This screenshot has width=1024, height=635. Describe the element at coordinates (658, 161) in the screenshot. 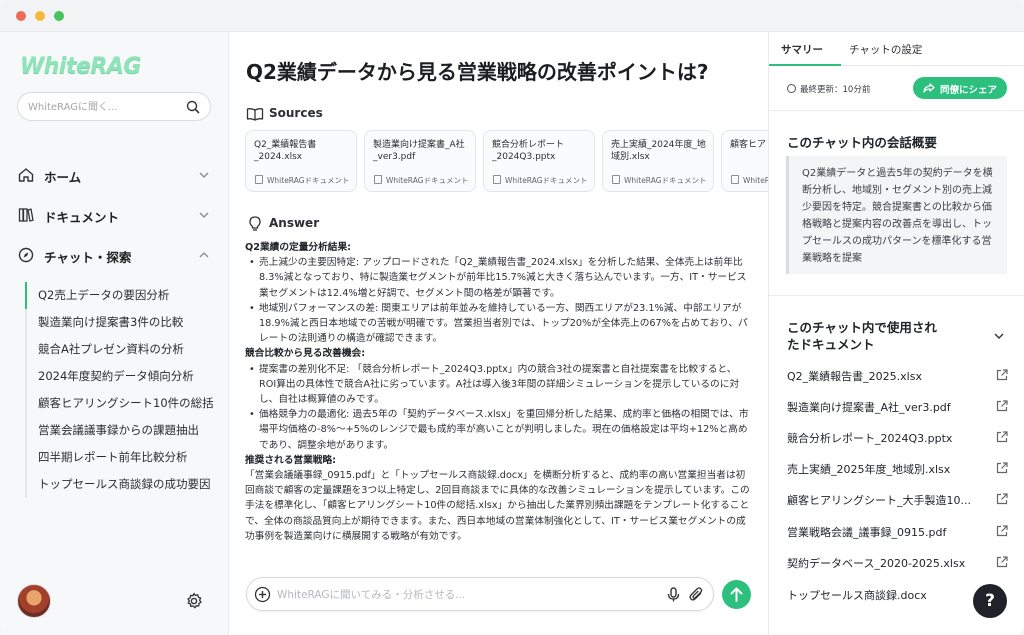

I see `source-card: 売上実績_2024年度_地域別.xlsx WhiteRAGドキュメント` at that location.